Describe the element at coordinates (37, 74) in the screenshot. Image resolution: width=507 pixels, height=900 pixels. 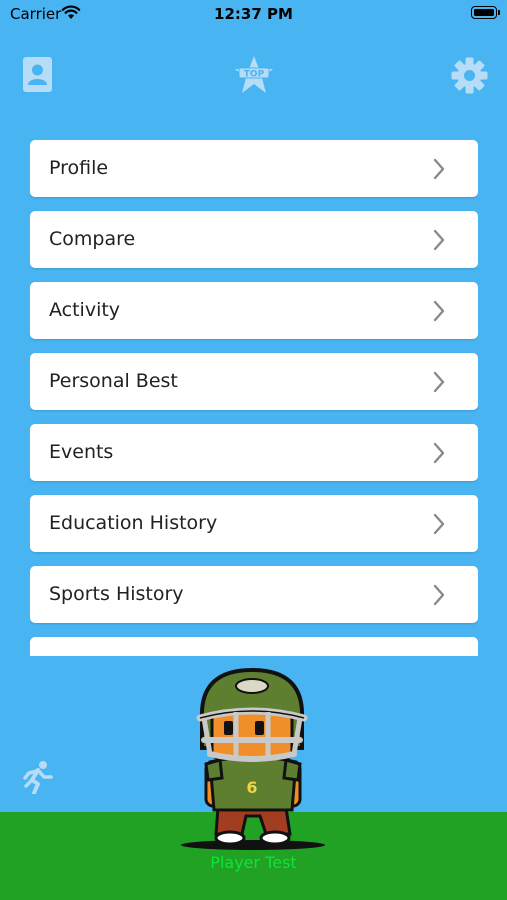
I see `contact-card-icon` at that location.